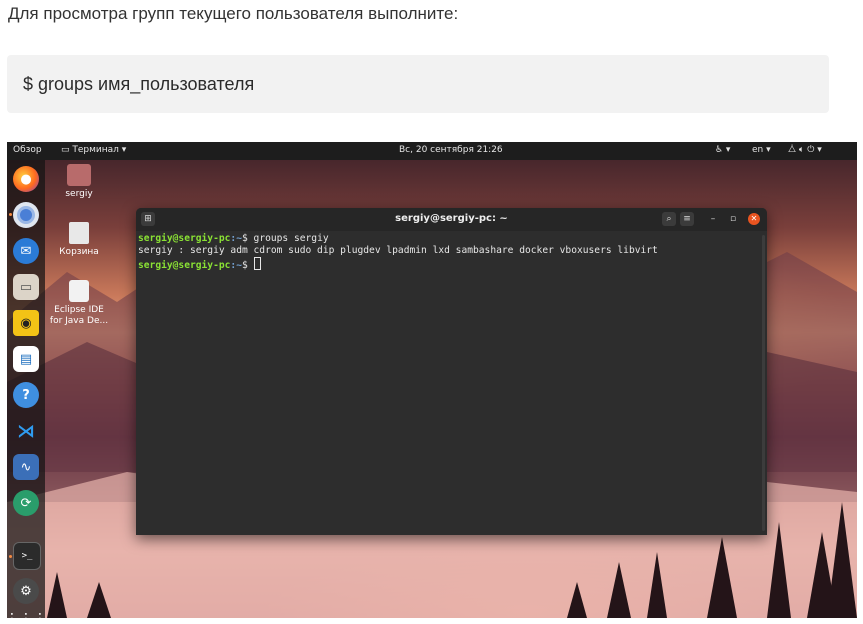 This screenshot has height=624, width=863. What do you see at coordinates (722, 150) in the screenshot?
I see `accessibility-menu: ♿ ▾` at bounding box center [722, 150].